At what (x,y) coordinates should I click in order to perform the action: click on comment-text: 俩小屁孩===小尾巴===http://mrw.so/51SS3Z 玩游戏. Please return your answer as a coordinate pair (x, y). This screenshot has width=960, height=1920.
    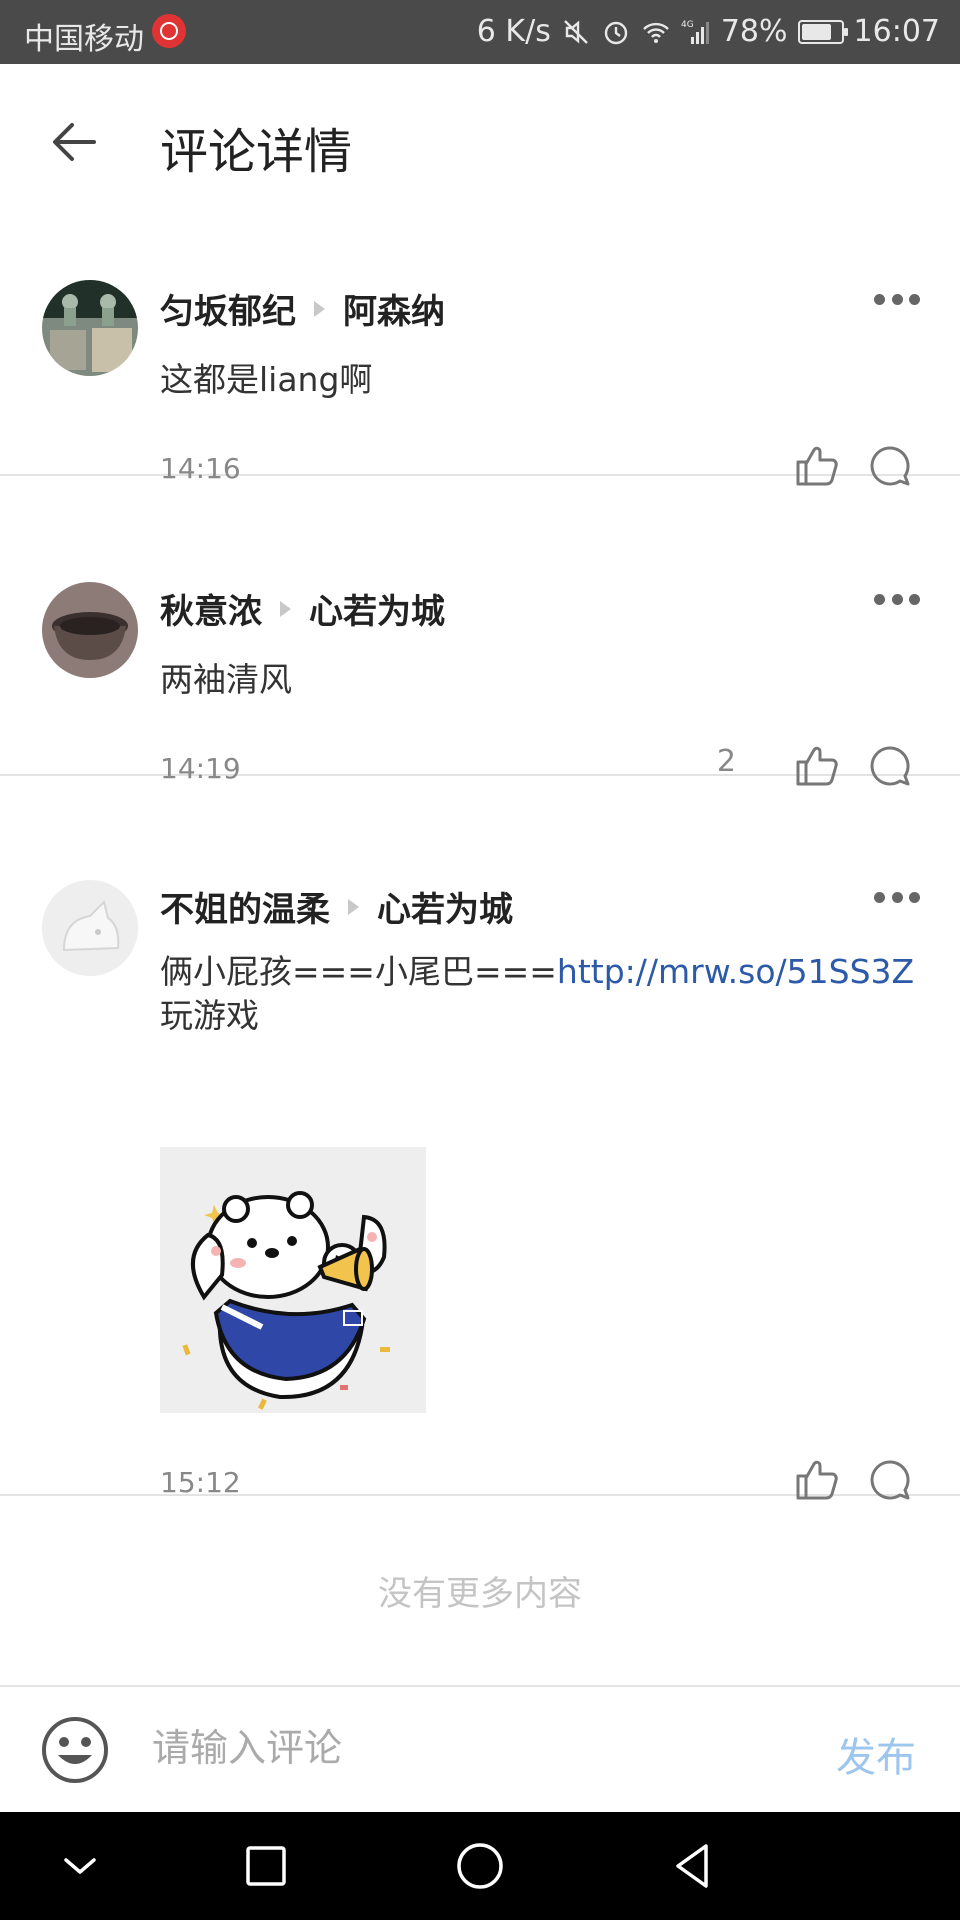
    Looking at the image, I should click on (540, 994).